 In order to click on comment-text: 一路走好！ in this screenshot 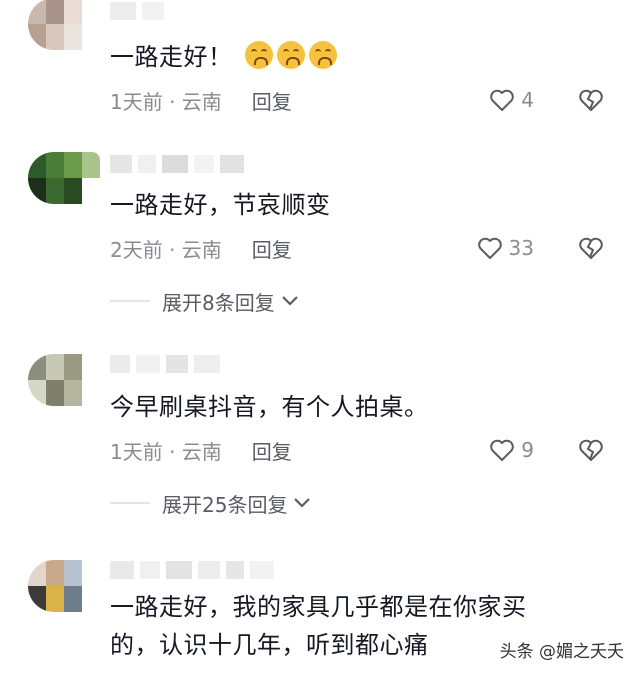, I will do `click(350, 57)`.